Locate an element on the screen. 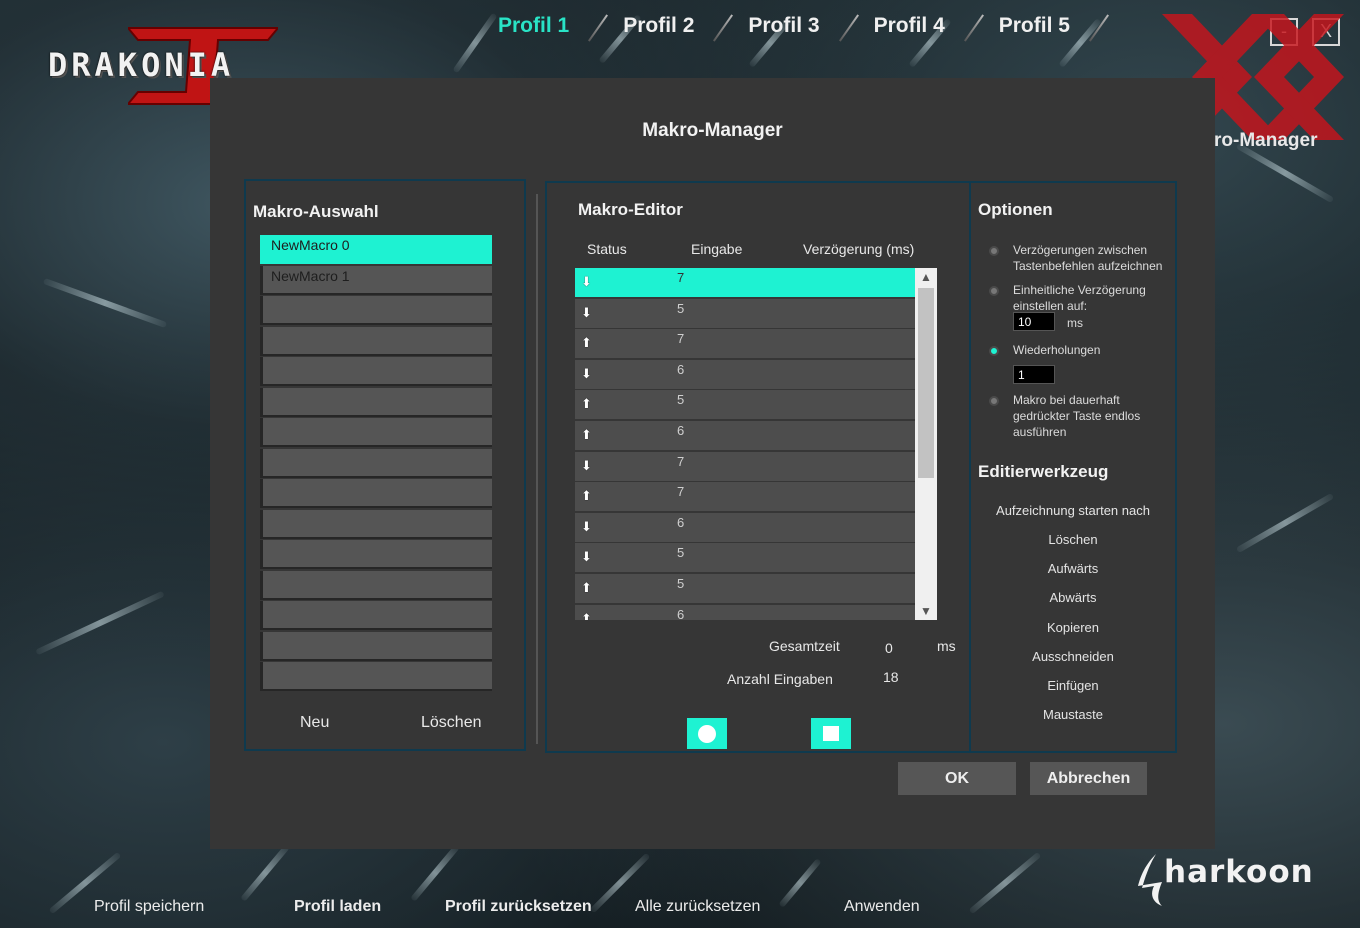 The image size is (1360, 928). scroll-up-icon: ▲ is located at coordinates (926, 277).